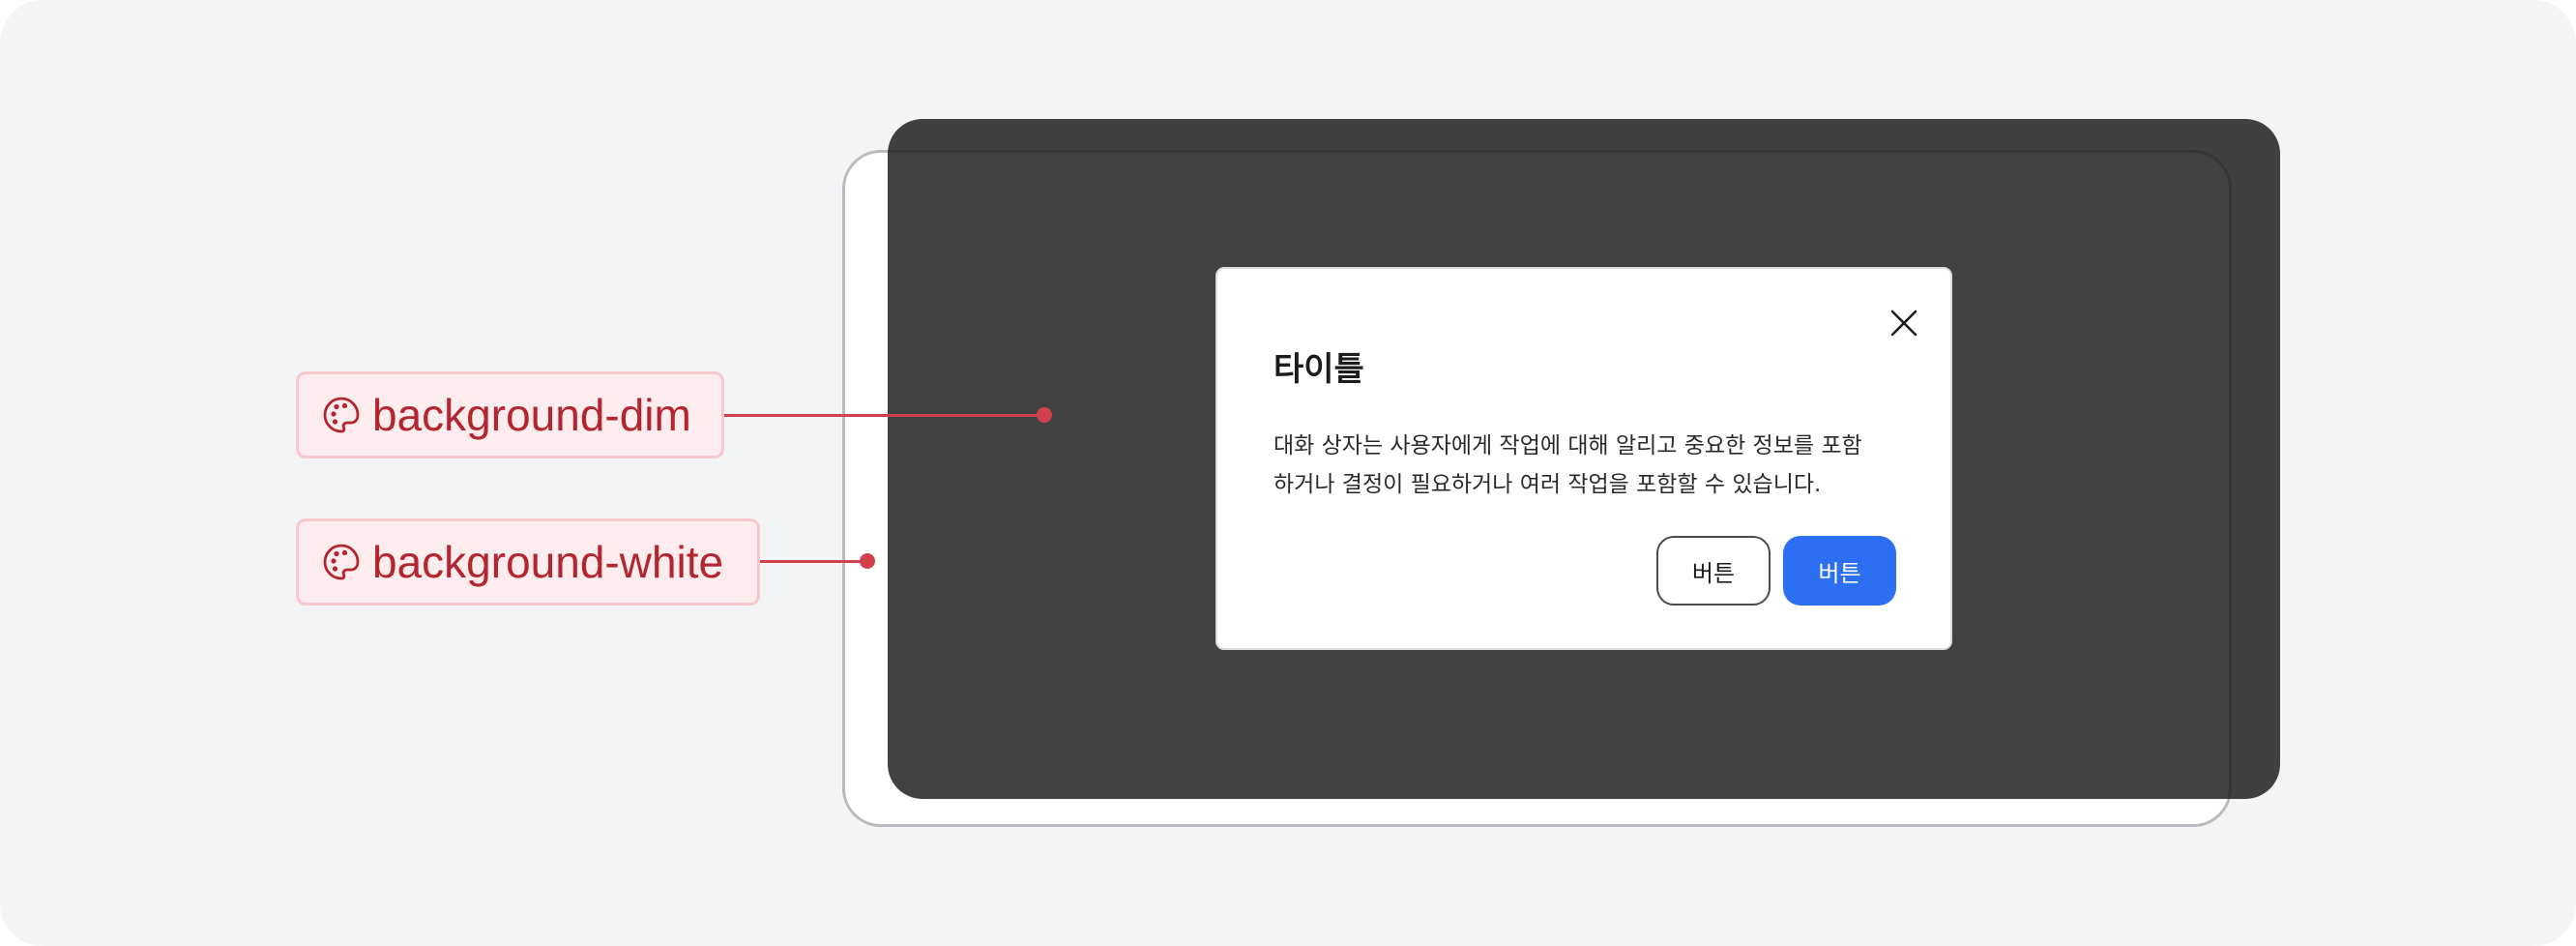  I want to click on leader-line-dim, so click(884, 415).